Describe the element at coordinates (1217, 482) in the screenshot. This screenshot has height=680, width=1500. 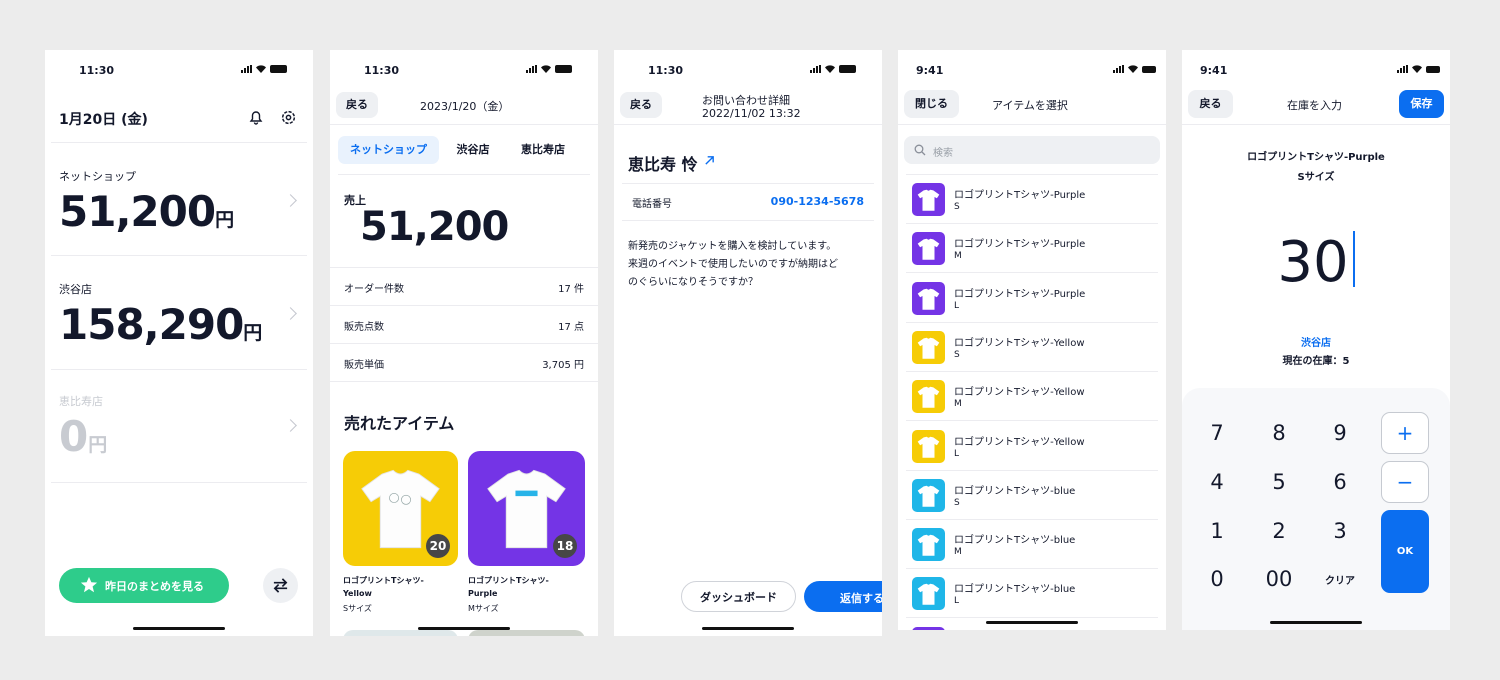
I see `key-4: 4` at that location.